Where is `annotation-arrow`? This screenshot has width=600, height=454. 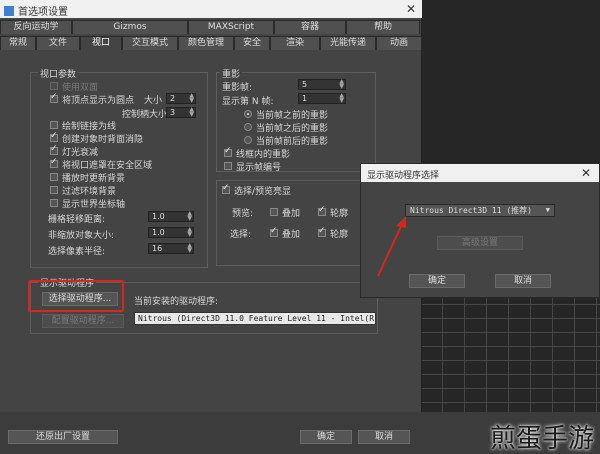
annotation-arrow is located at coordinates (391, 246).